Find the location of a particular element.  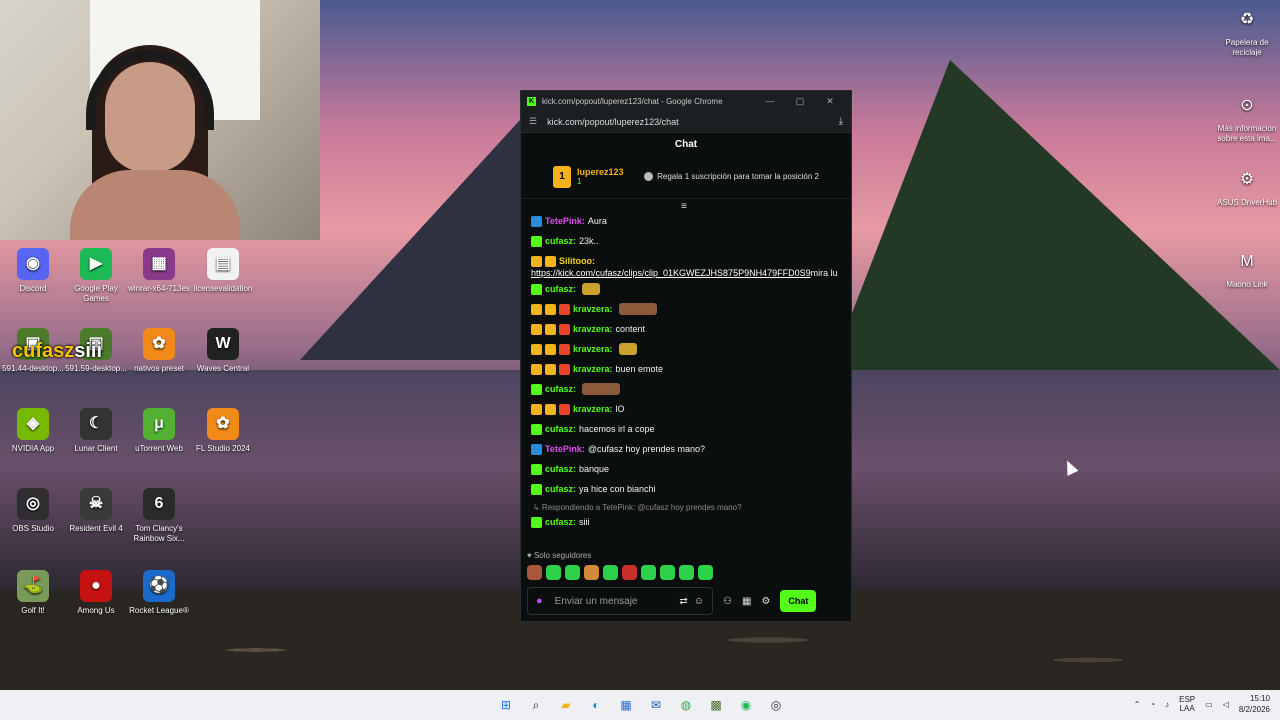

desktop-shortcut: ♻ Papelera de reciclaje is located at coordinates (1246, 32).